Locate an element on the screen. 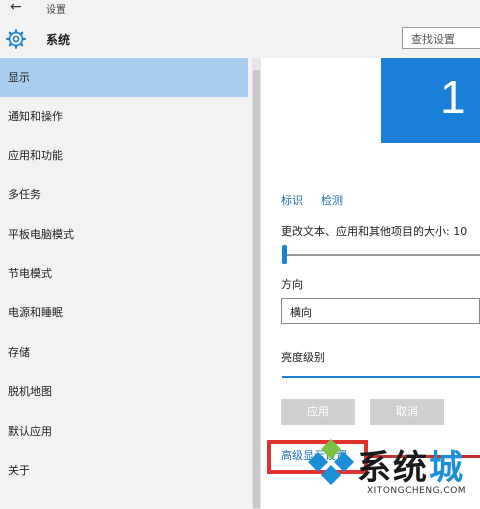 The height and width of the screenshot is (509, 480). scale-label: 更改文本、应用和其他项目的大小: 10 is located at coordinates (374, 231).